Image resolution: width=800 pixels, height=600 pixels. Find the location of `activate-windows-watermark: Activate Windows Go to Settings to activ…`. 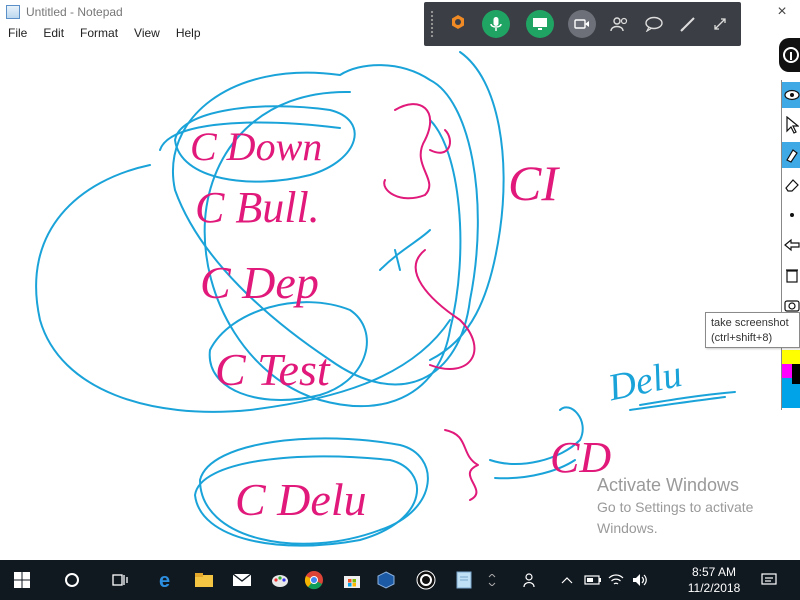

activate-windows-watermark: Activate Windows Go to Settings to activ… is located at coordinates (675, 506).